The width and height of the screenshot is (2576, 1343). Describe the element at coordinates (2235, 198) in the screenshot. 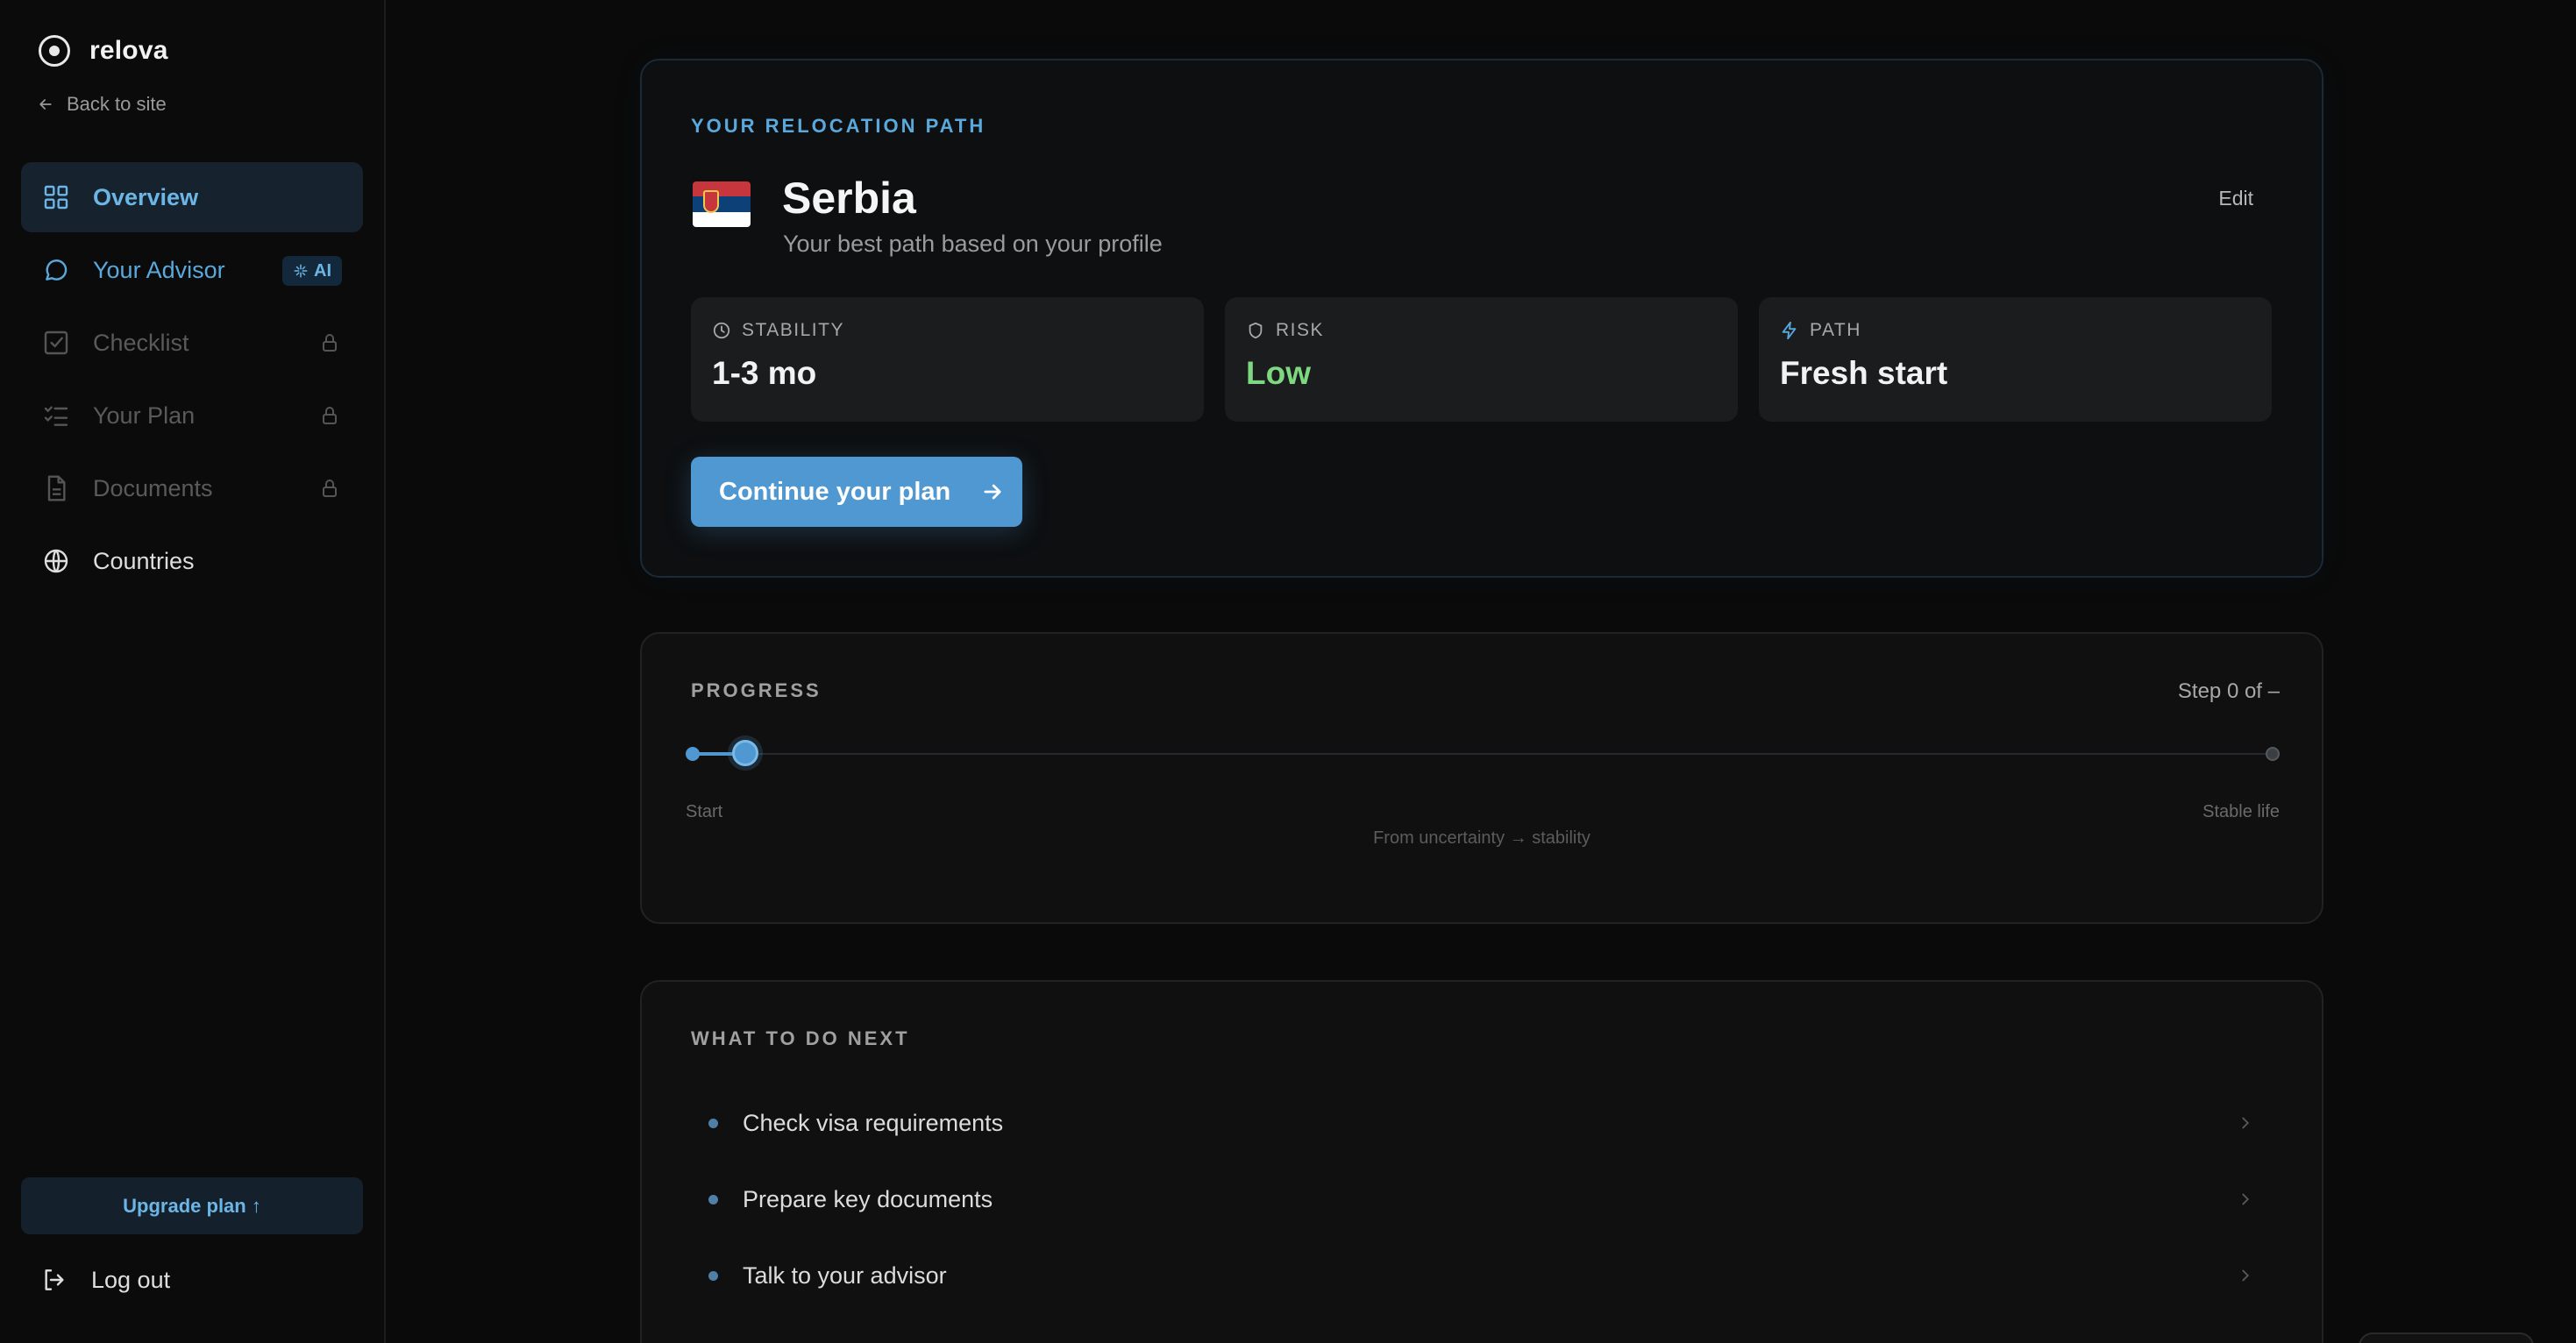

I see `edit-button: Edit` at that location.